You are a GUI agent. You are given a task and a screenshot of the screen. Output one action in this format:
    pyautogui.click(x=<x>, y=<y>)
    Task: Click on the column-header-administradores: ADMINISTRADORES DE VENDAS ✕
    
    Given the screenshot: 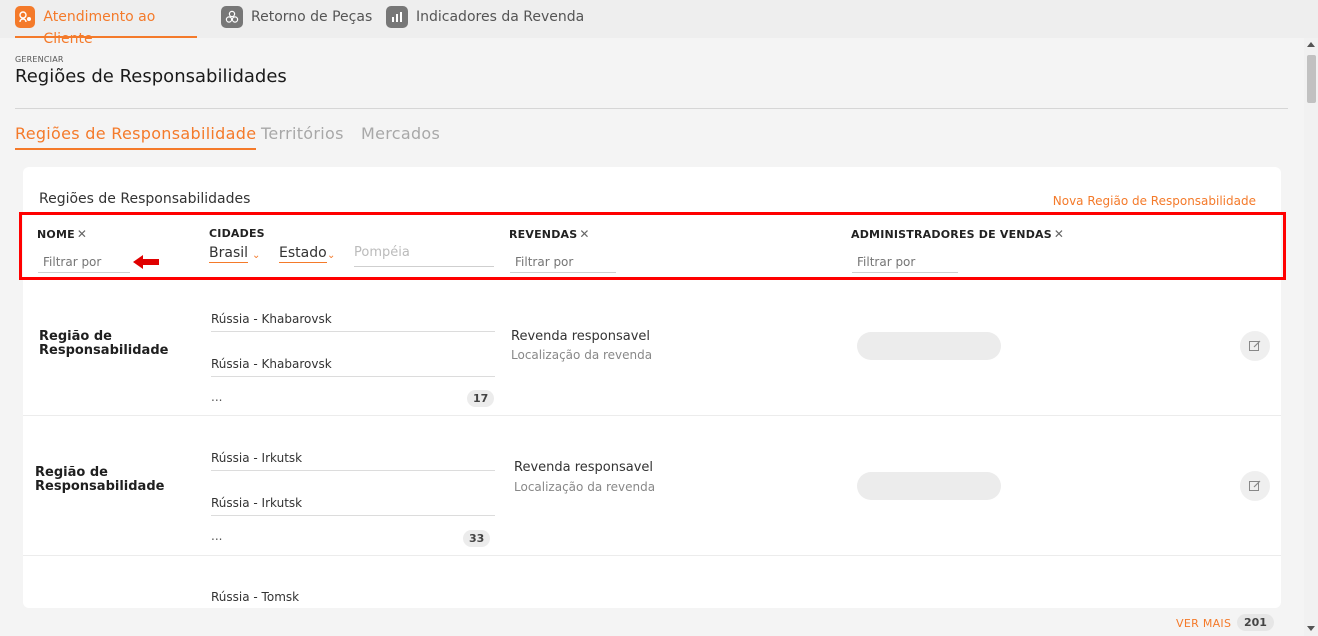 What is the action you would take?
    pyautogui.click(x=957, y=234)
    